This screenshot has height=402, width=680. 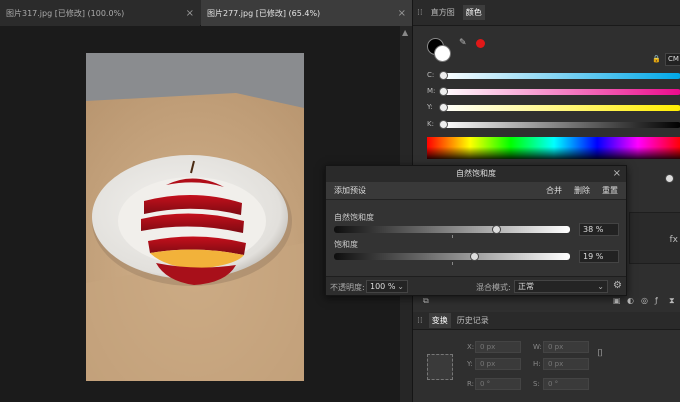 What do you see at coordinates (471, 347) in the screenshot?
I see `x-label: X:` at bounding box center [471, 347].